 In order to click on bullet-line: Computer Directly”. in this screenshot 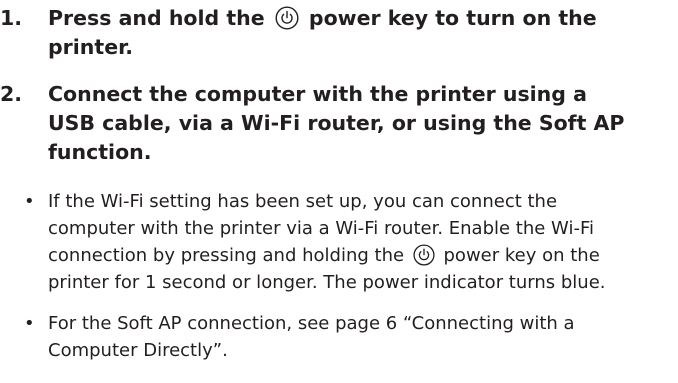, I will do `click(363, 350)`.